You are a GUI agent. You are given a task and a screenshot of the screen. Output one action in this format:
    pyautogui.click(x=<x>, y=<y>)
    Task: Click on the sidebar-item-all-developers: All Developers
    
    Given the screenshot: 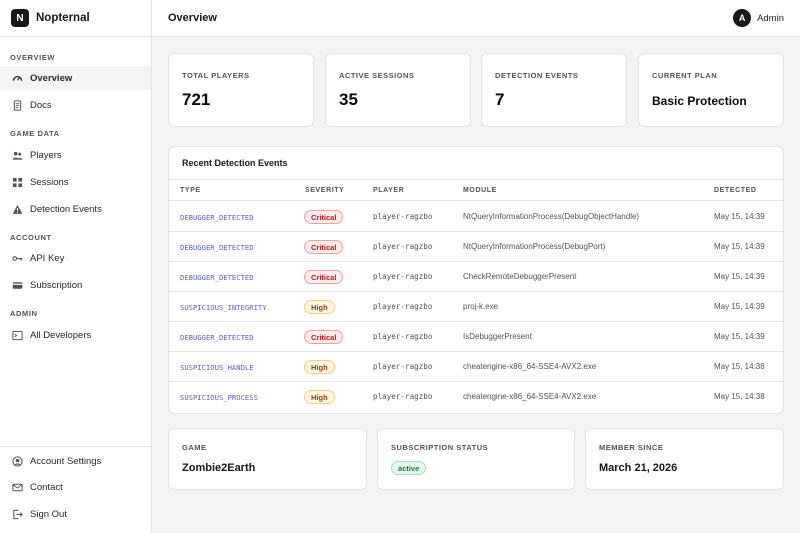 What is the action you would take?
    pyautogui.click(x=75, y=335)
    